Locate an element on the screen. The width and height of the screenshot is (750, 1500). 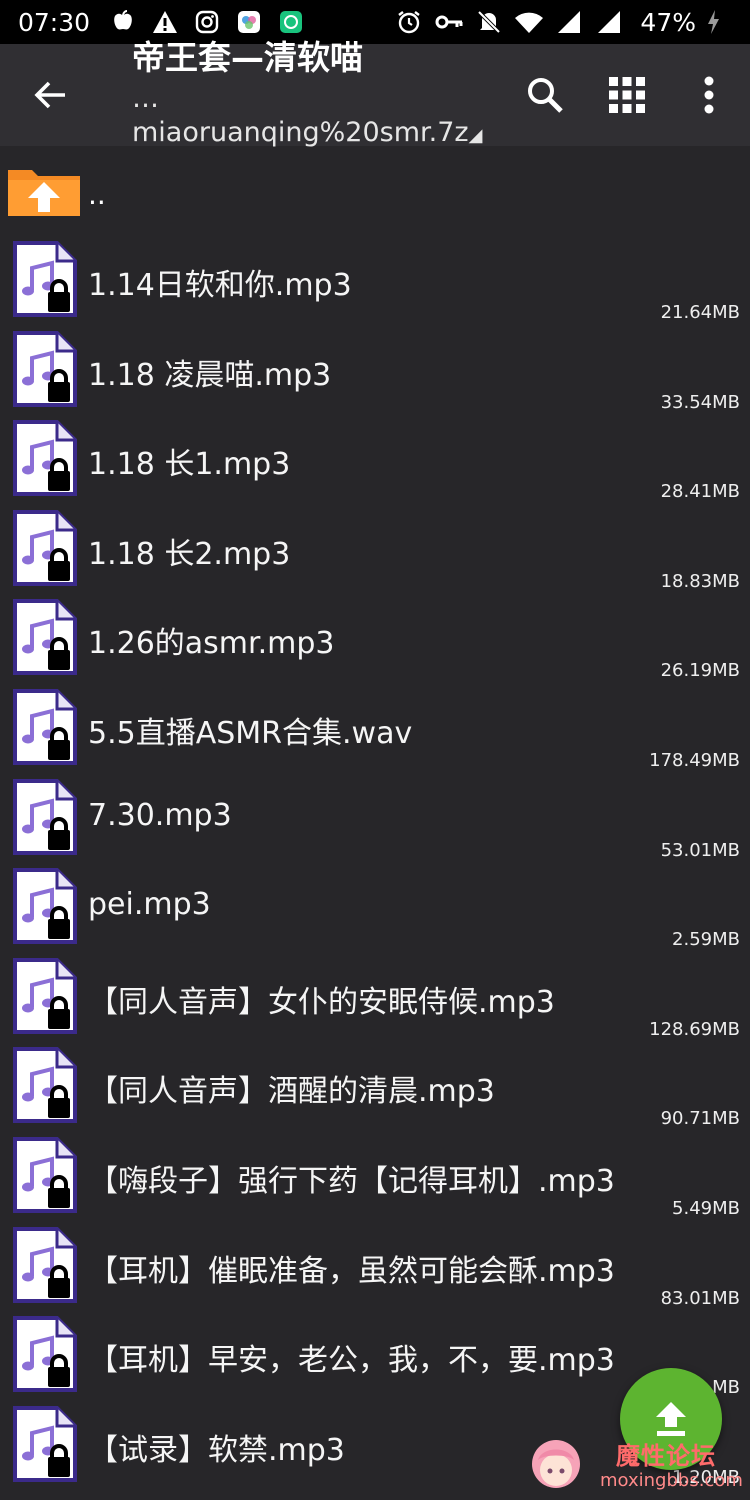
file-name: 1.14日软和你.mp3 is located at coordinates (220, 285).